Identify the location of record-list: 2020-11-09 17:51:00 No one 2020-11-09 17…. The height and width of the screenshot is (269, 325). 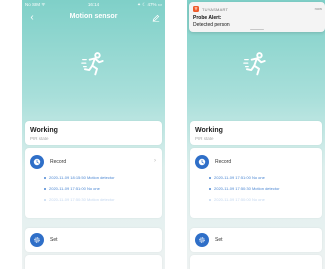
(263, 191).